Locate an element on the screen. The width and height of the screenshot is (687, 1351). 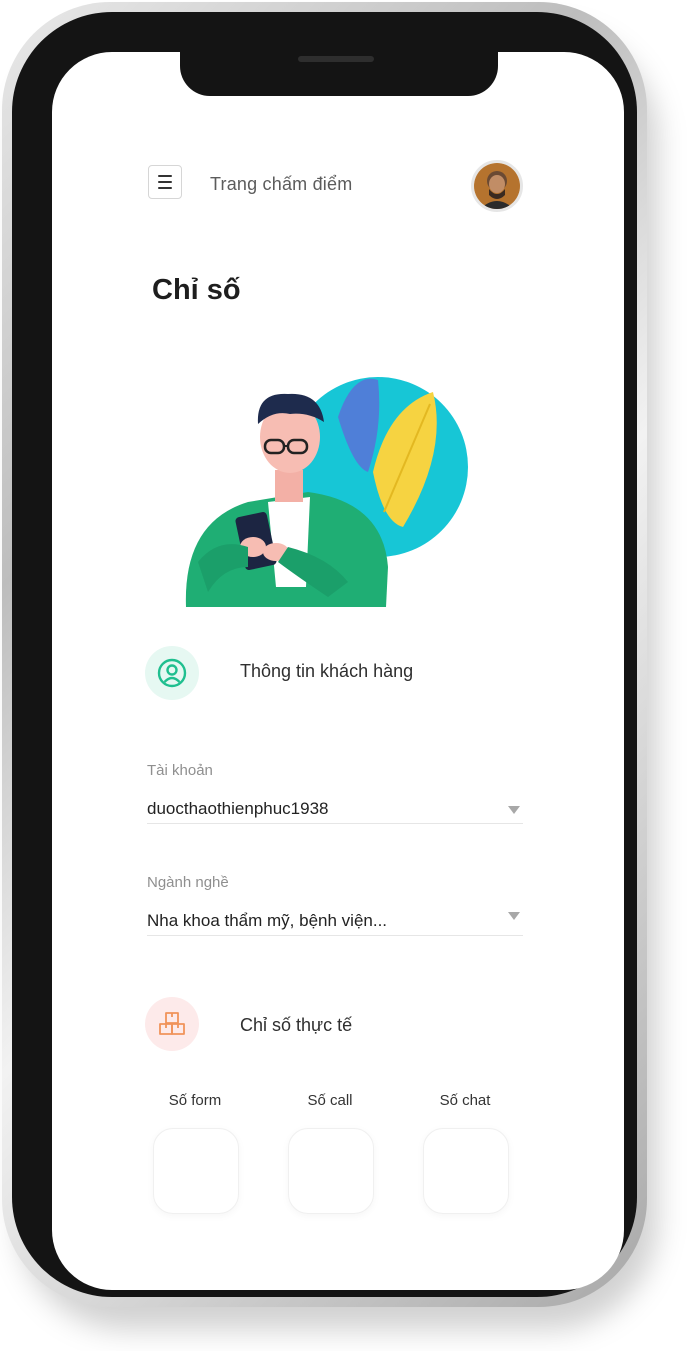
customer-info-label: Thông tin khách hàng is located at coordinates (327, 671).